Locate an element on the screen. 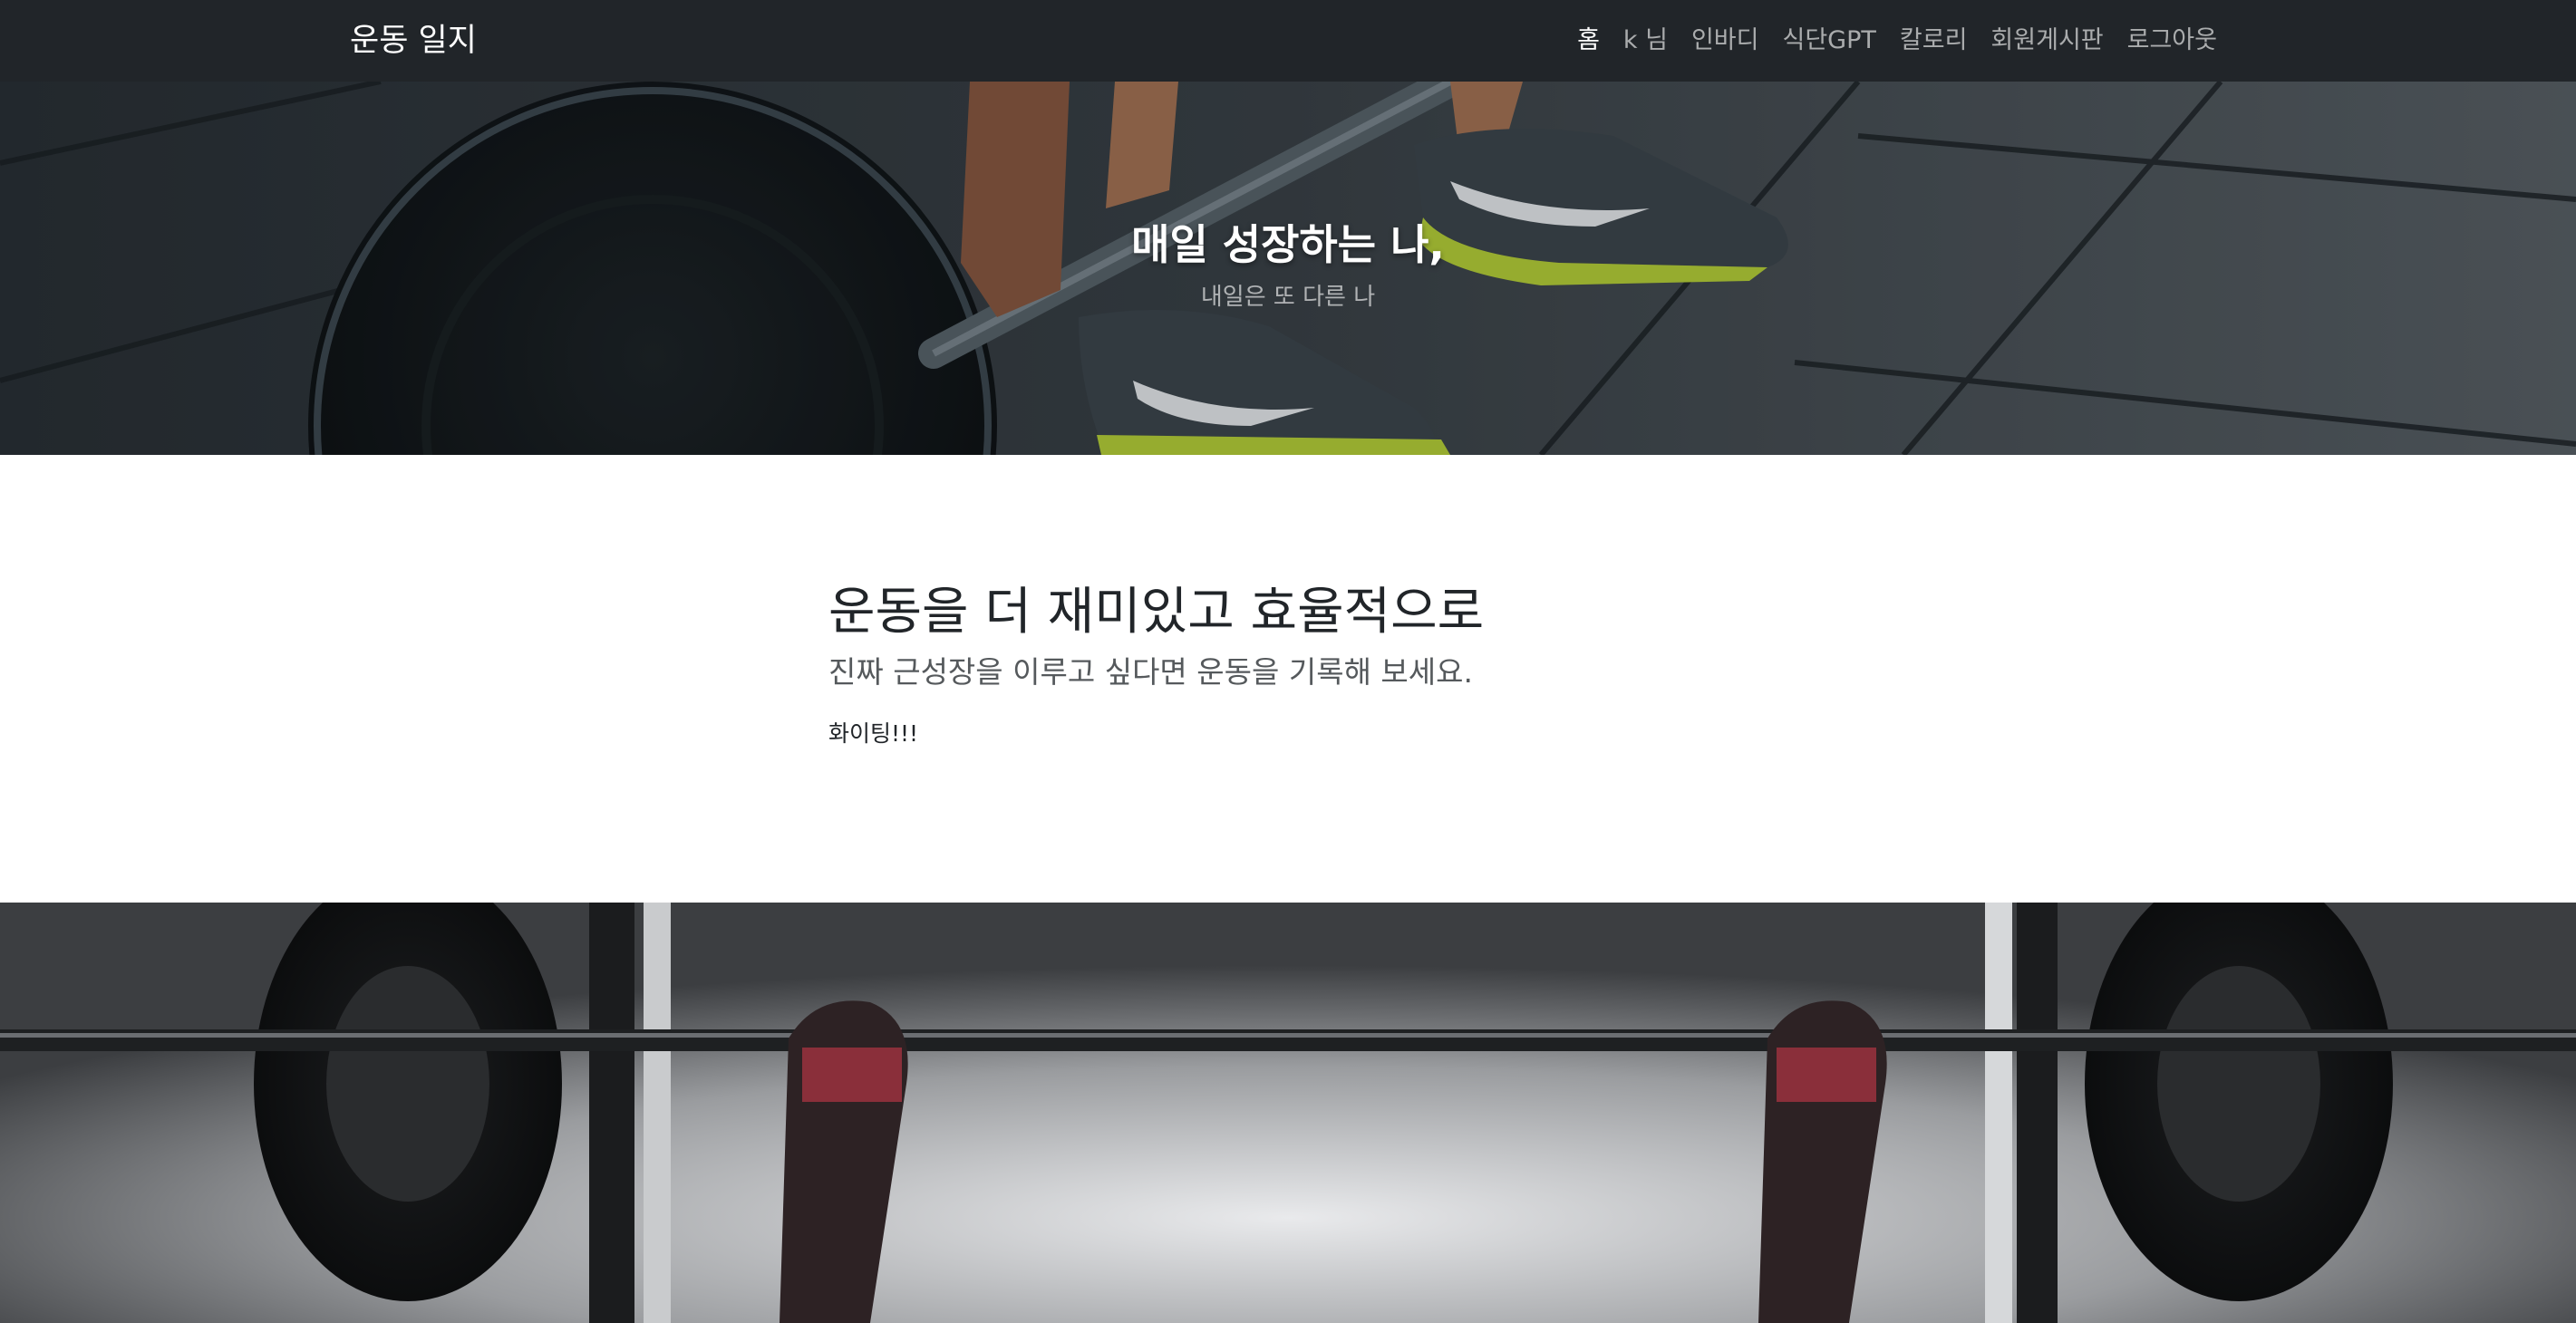  top-navbar: 운동 일지 홈 k 님 인바디 식단GPT 칼로리 회원게시판 로그아웃 is located at coordinates (1288, 41).